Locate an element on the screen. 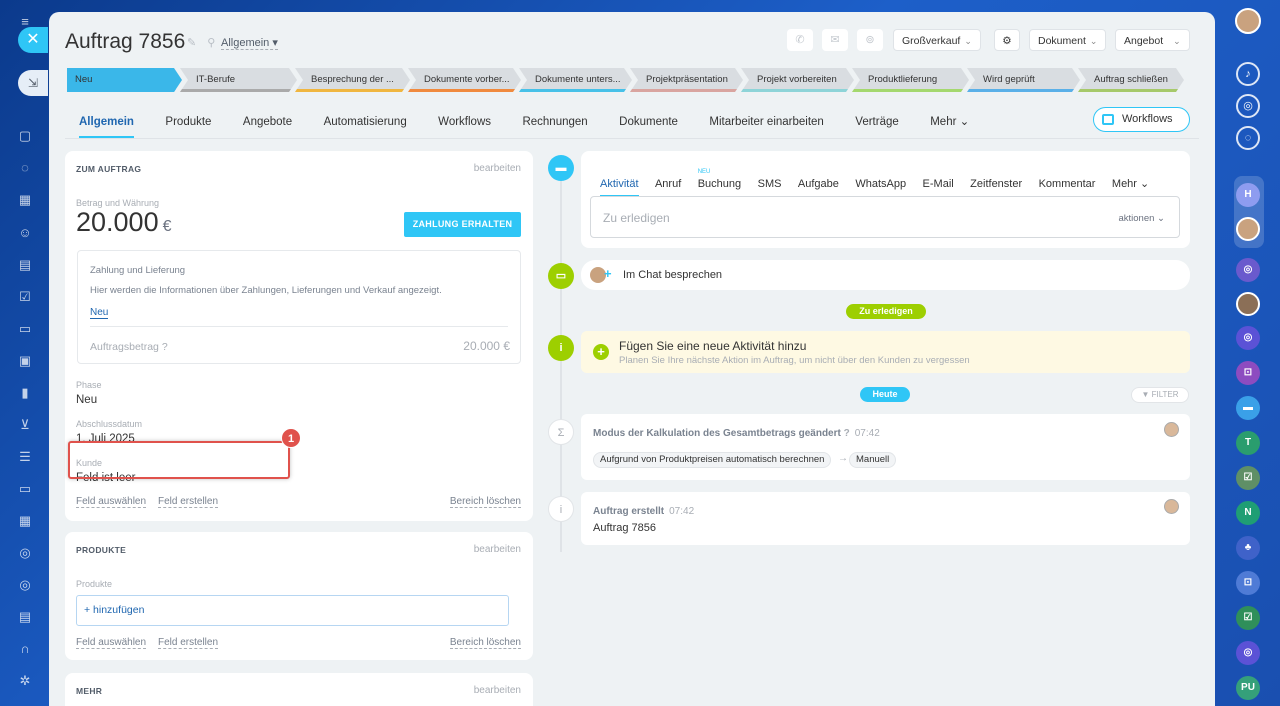 The height and width of the screenshot is (706, 1280). about-edit-link: bearbeiten is located at coordinates (497, 168).